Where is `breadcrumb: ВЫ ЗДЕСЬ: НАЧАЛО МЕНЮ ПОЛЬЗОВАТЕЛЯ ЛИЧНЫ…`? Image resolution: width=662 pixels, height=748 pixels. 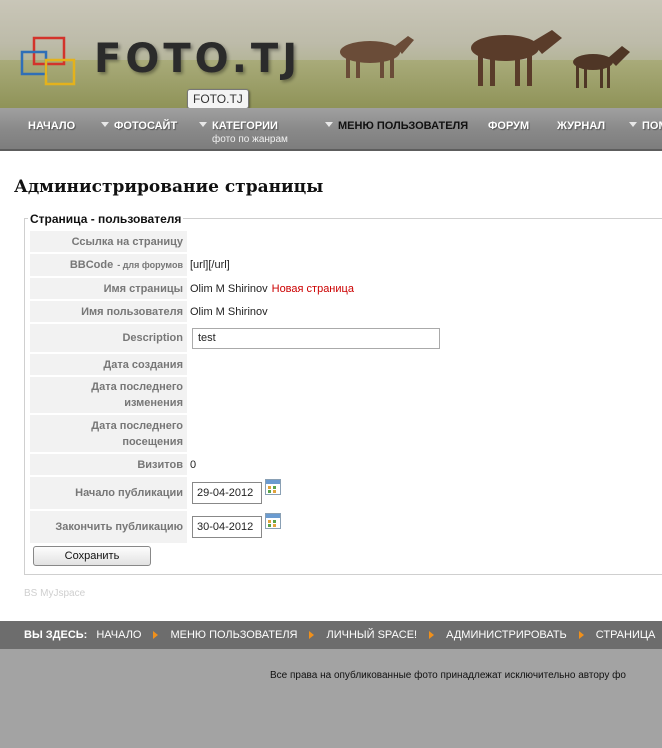
breadcrumb: ВЫ ЗДЕСЬ: НАЧАЛО МЕНЮ ПОЛЬЗОВАТЕЛЯ ЛИЧНЫ… is located at coordinates (331, 635).